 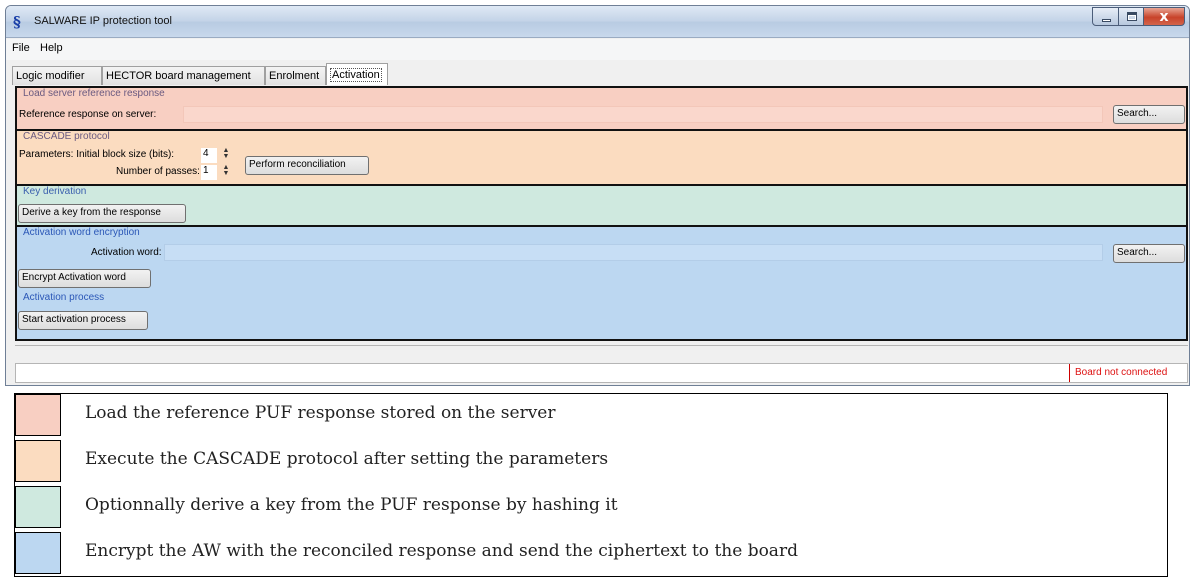 What do you see at coordinates (158, 171) in the screenshot?
I see `passes-label: Number of passes:` at bounding box center [158, 171].